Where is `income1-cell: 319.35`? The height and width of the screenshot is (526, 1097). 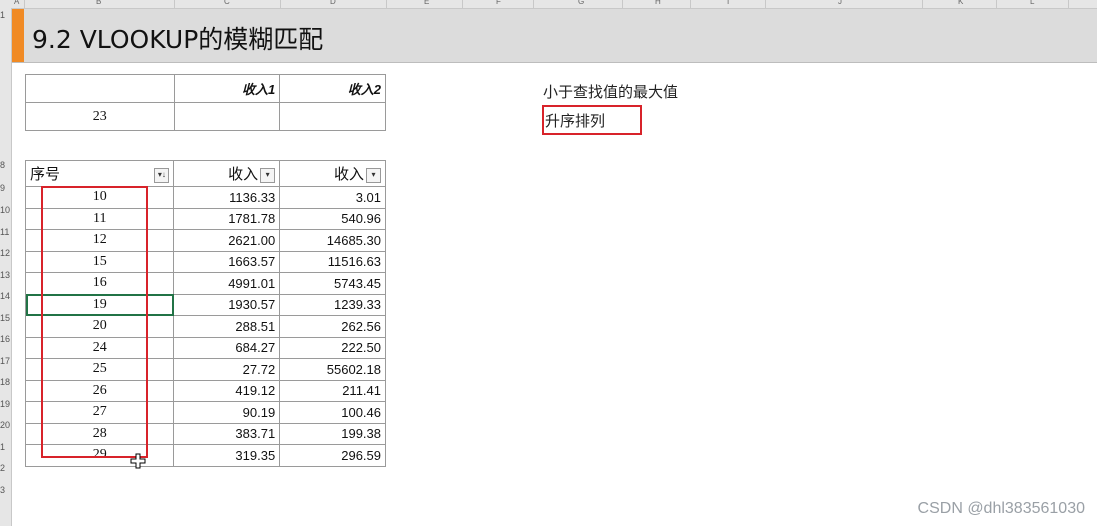
income1-cell: 319.35 is located at coordinates (227, 455).